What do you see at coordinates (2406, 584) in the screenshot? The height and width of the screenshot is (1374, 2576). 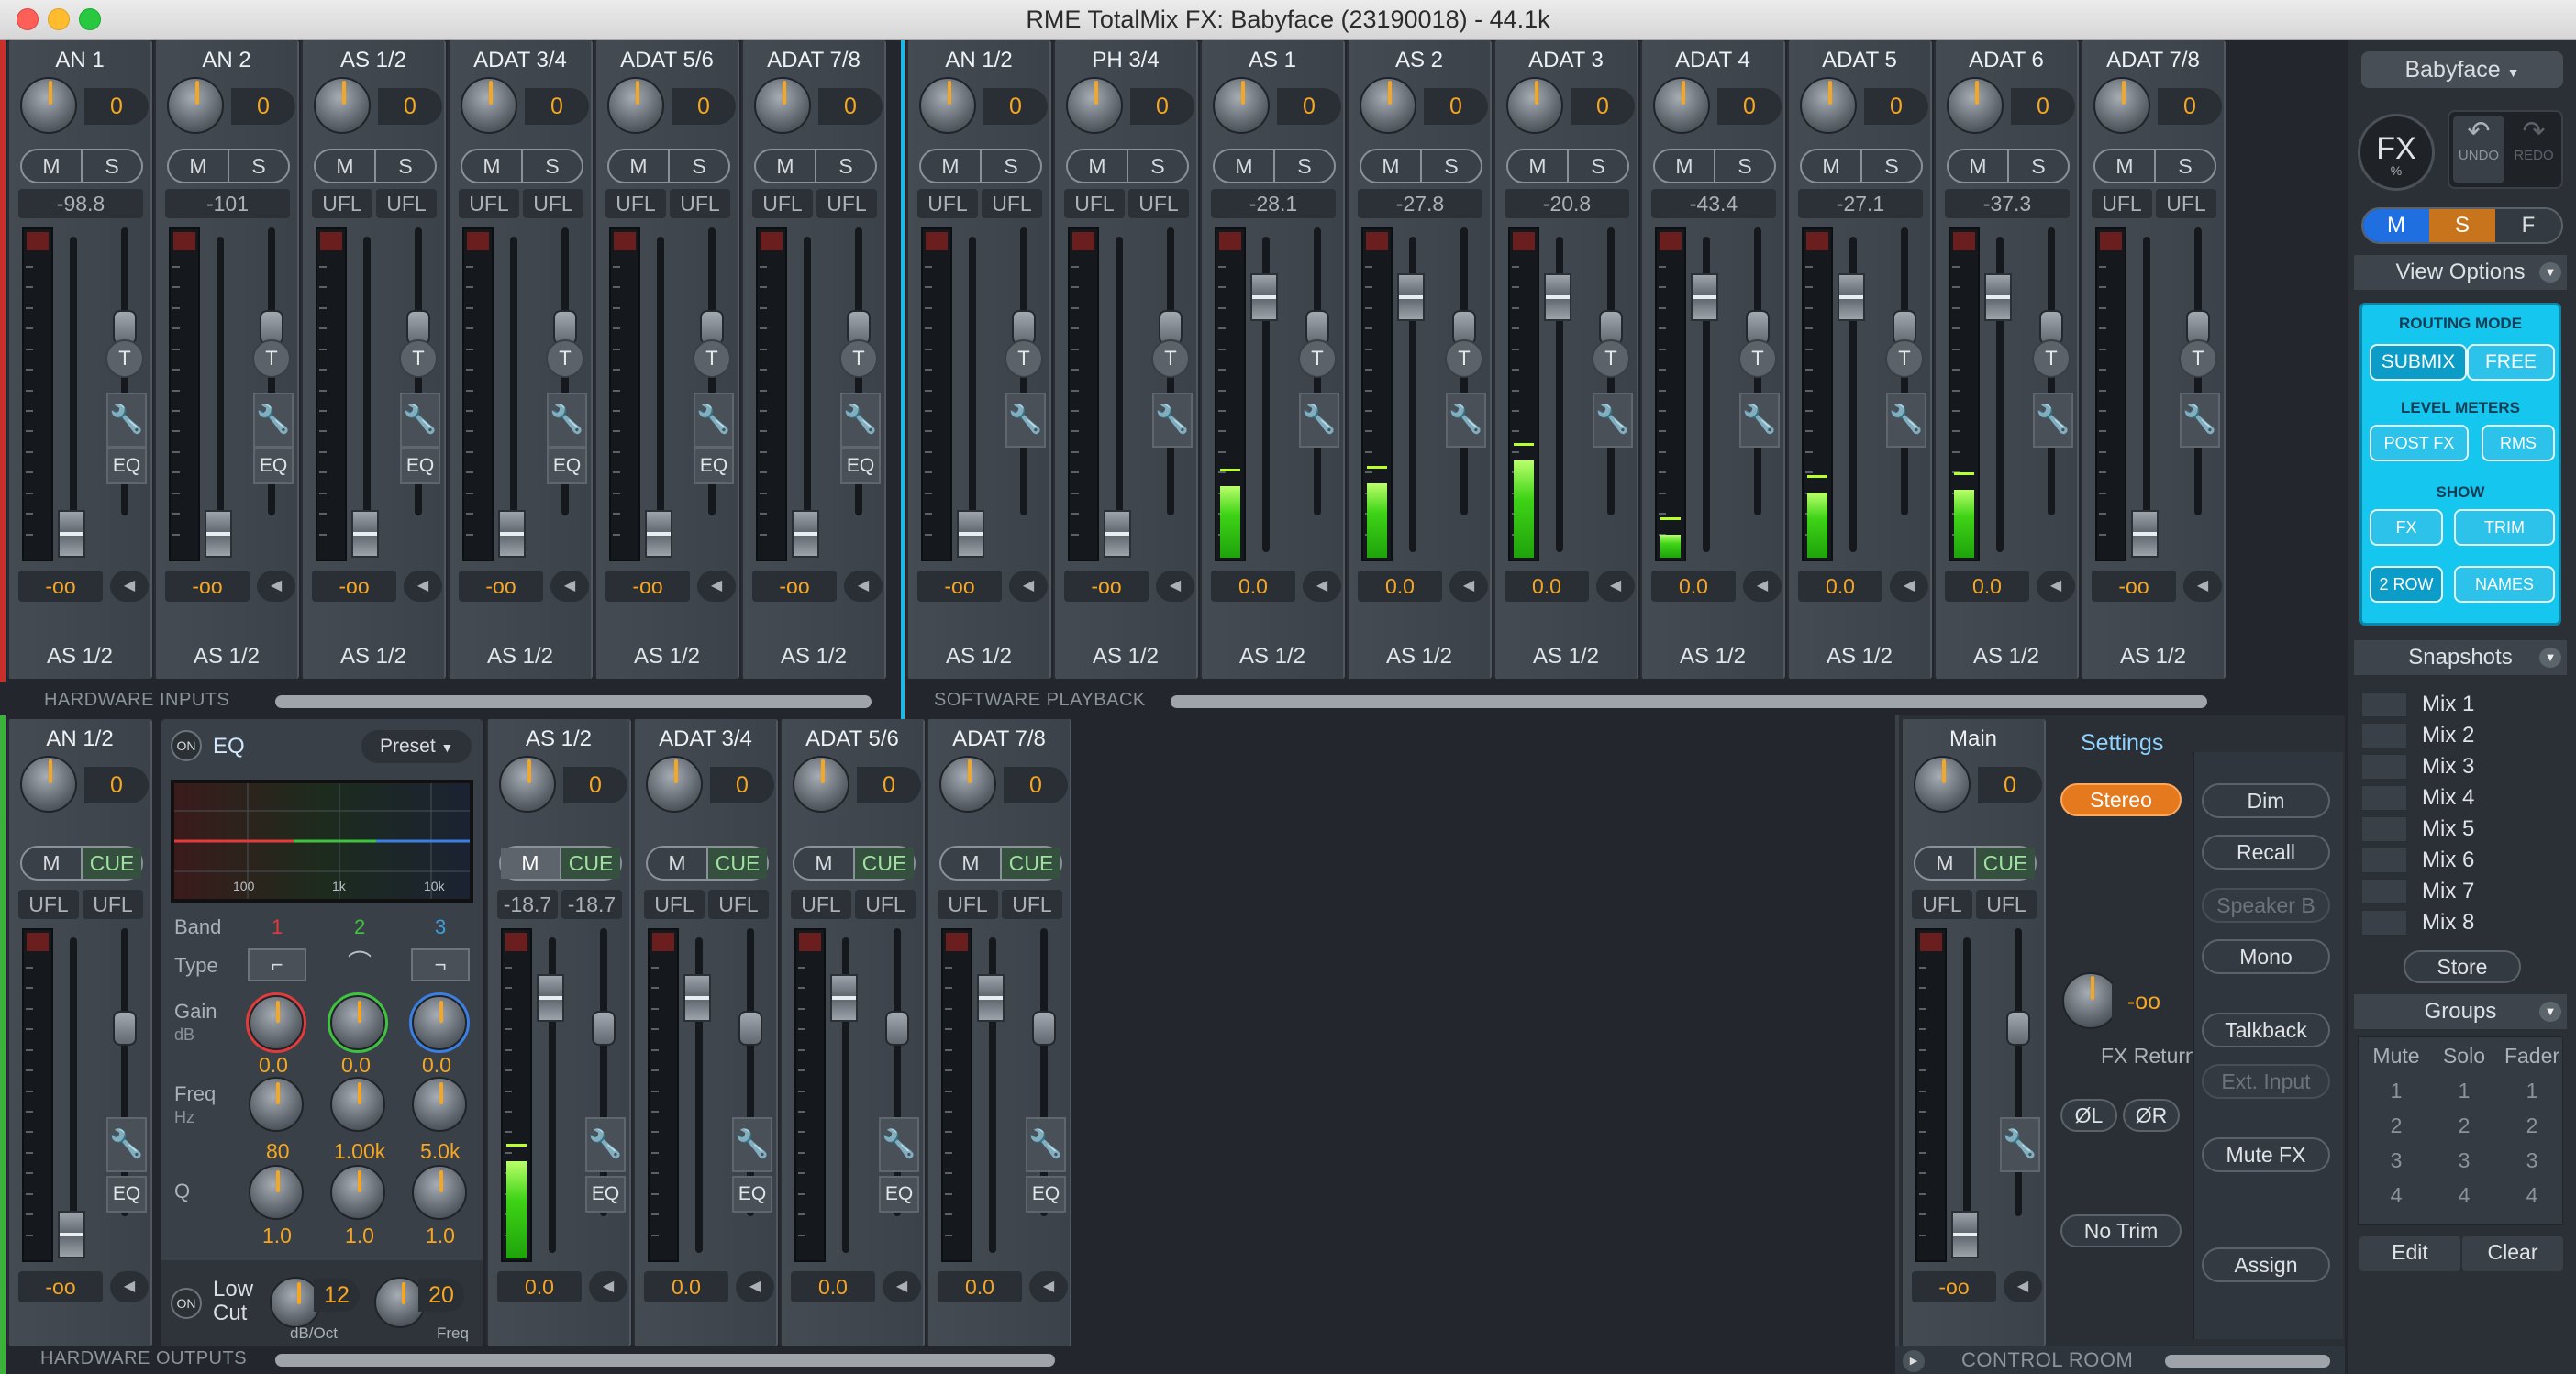 I see `two-row-button: 2 ROW` at bounding box center [2406, 584].